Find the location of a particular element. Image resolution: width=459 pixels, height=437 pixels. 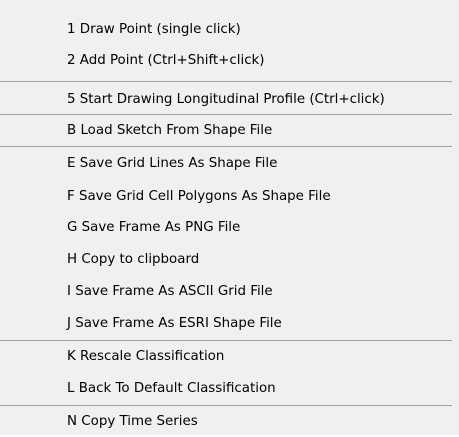

menu-item-rescale-classification: K Rescale Classification is located at coordinates (226, 357).